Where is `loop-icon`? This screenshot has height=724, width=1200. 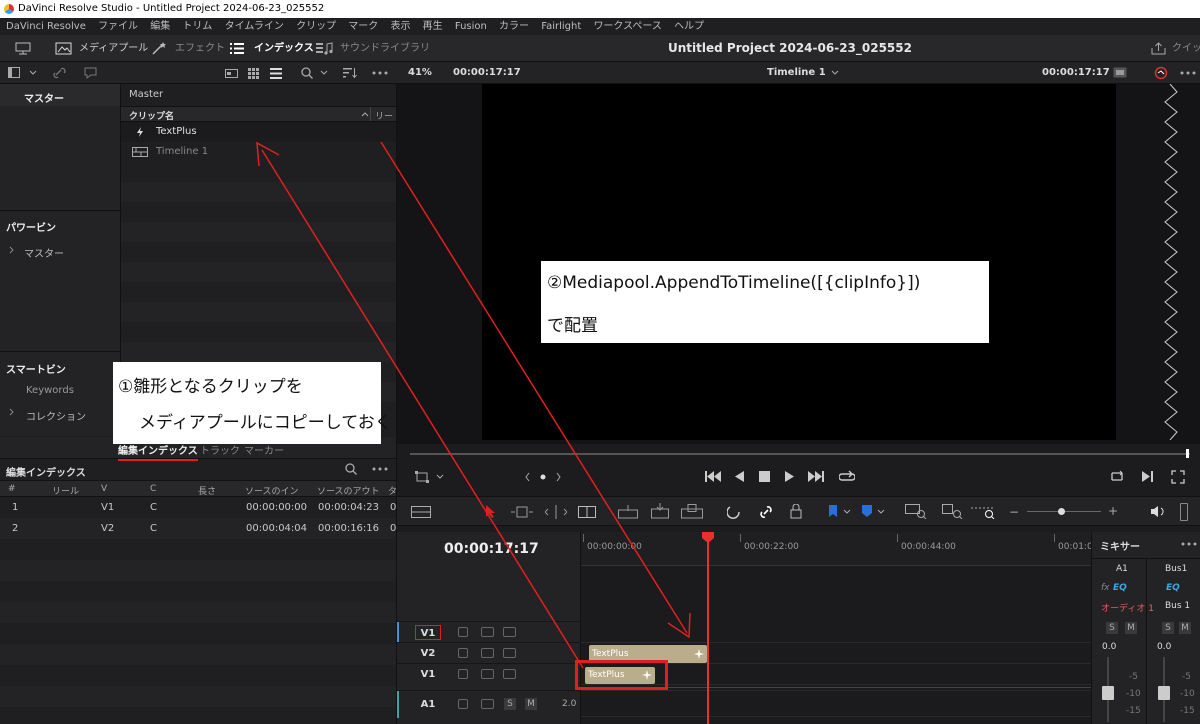
loop-icon is located at coordinates (847, 476).